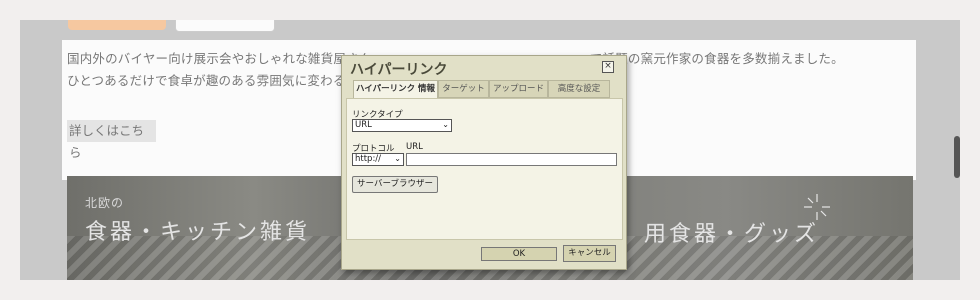 The width and height of the screenshot is (980, 300). Describe the element at coordinates (395, 184) in the screenshot. I see `server-browser-button: サーバーブラウザー` at that location.